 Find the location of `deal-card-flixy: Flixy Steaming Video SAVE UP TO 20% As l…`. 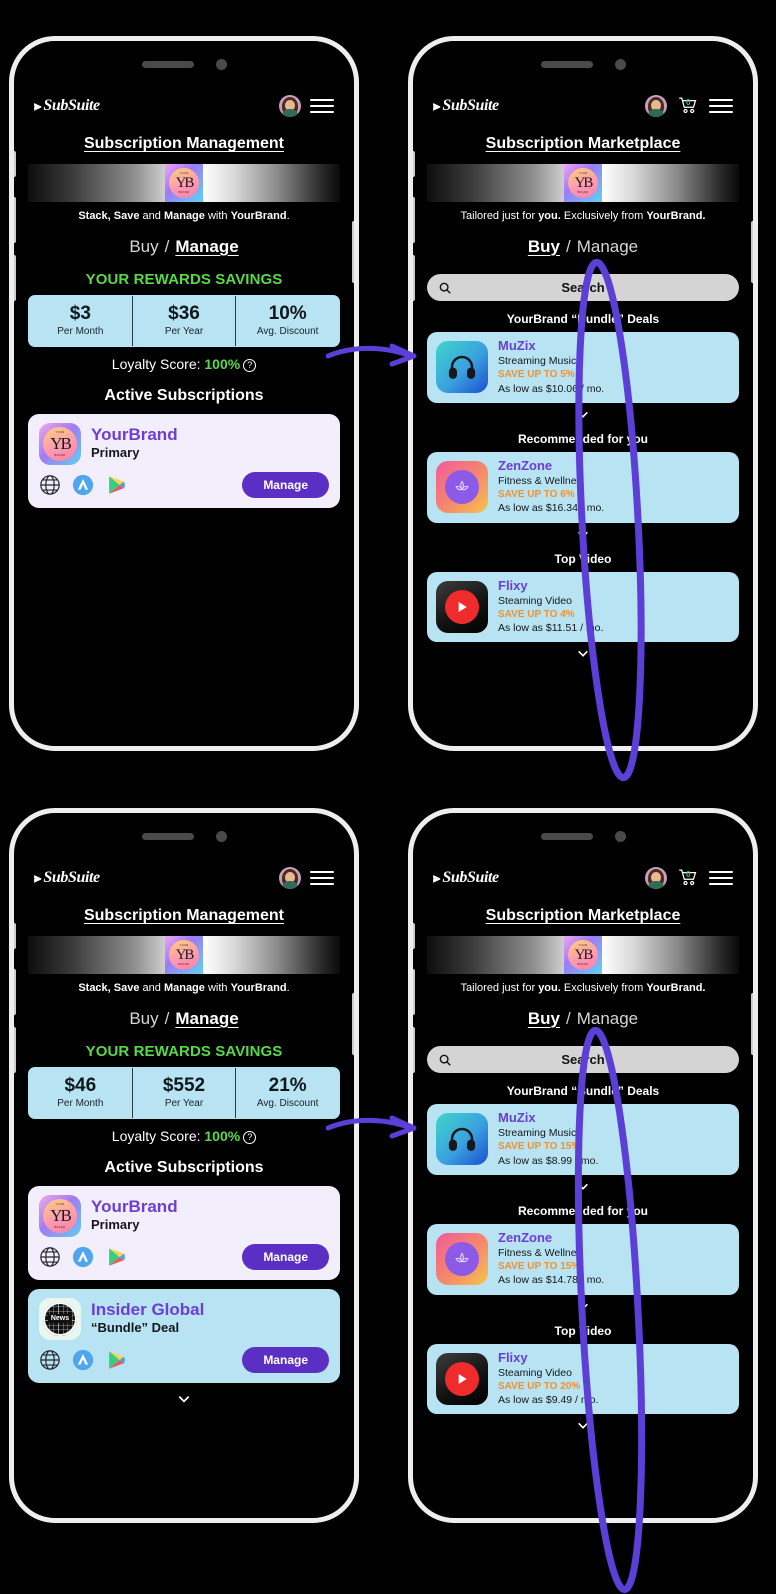

deal-card-flixy: Flixy Steaming Video SAVE UP TO 20% As l… is located at coordinates (583, 1379).